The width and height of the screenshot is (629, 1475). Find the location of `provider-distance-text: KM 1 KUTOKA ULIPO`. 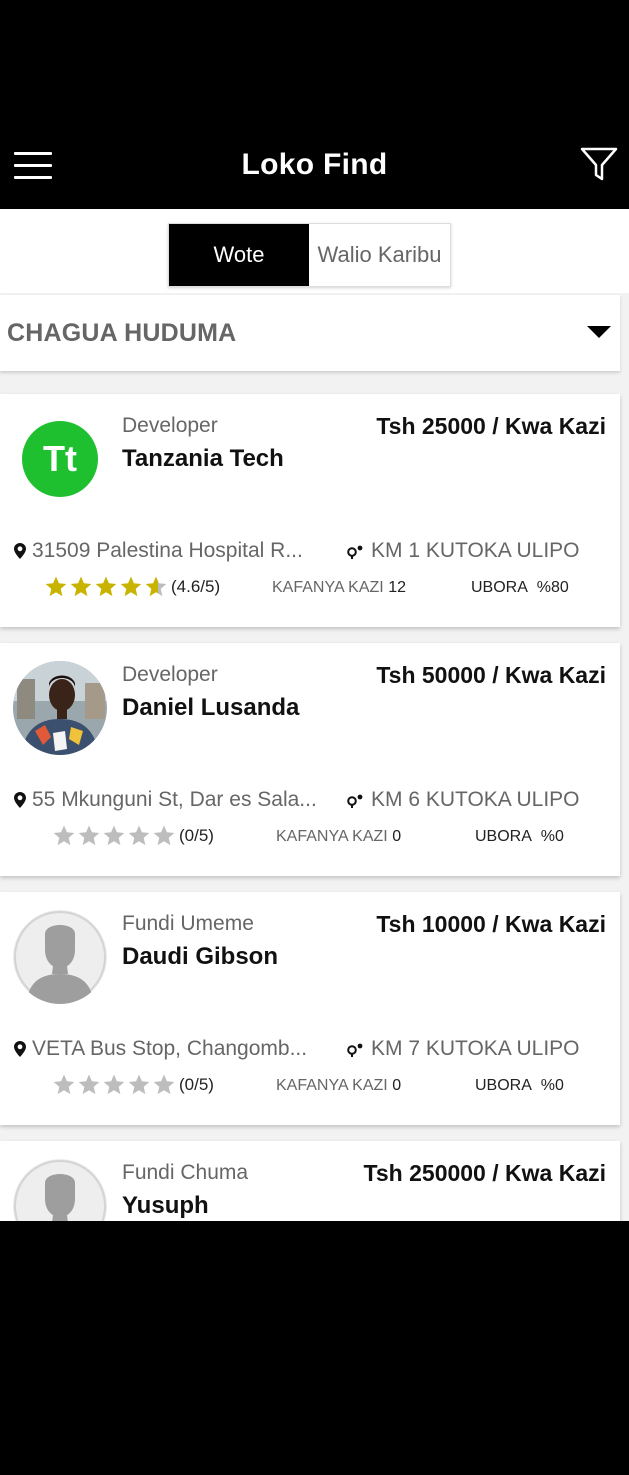

provider-distance-text: KM 1 KUTOKA ULIPO is located at coordinates (475, 550).